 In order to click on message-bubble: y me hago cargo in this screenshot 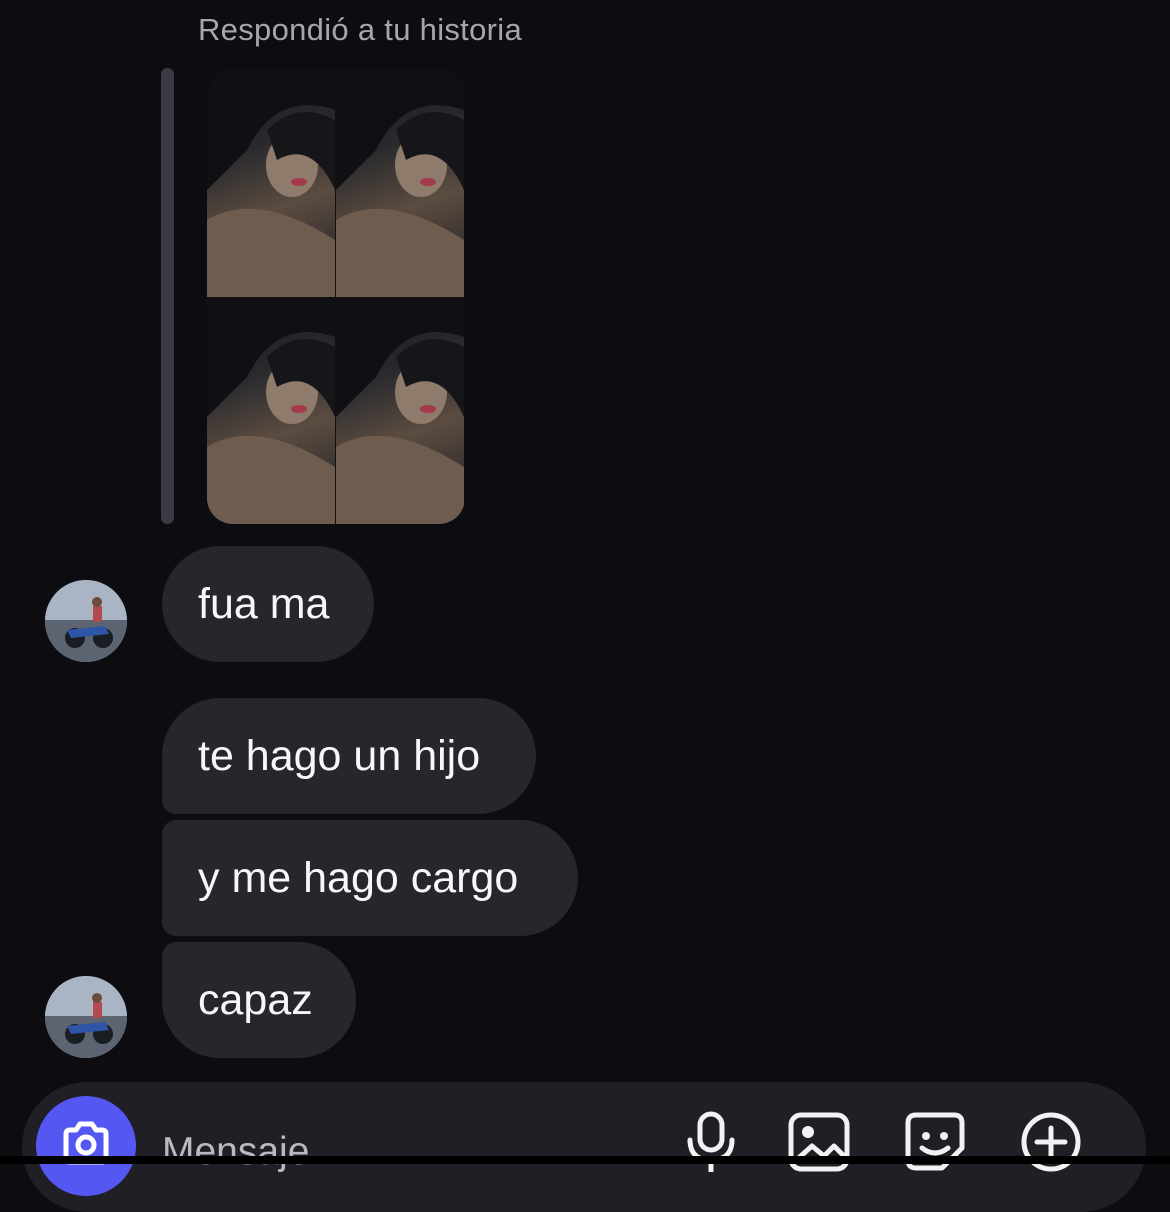, I will do `click(370, 878)`.